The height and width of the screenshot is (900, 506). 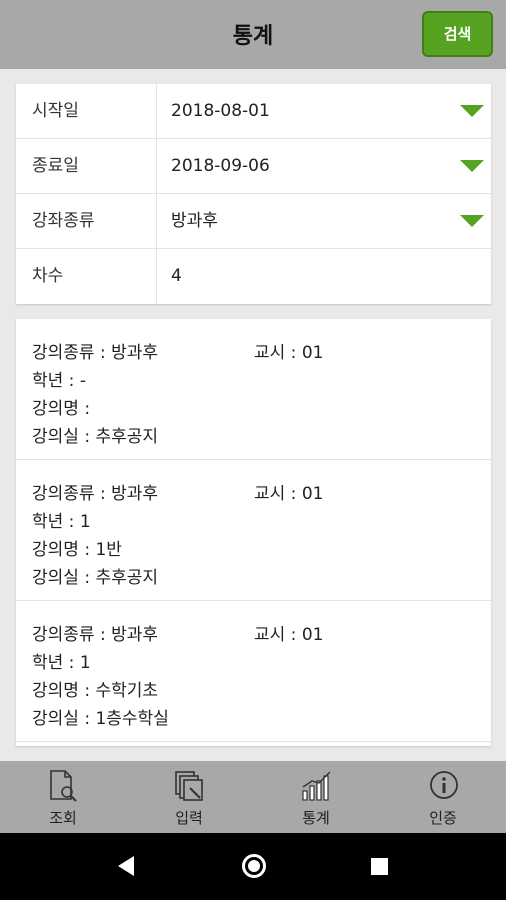 I want to click on nav-item-search: 조회, so click(x=63, y=797).